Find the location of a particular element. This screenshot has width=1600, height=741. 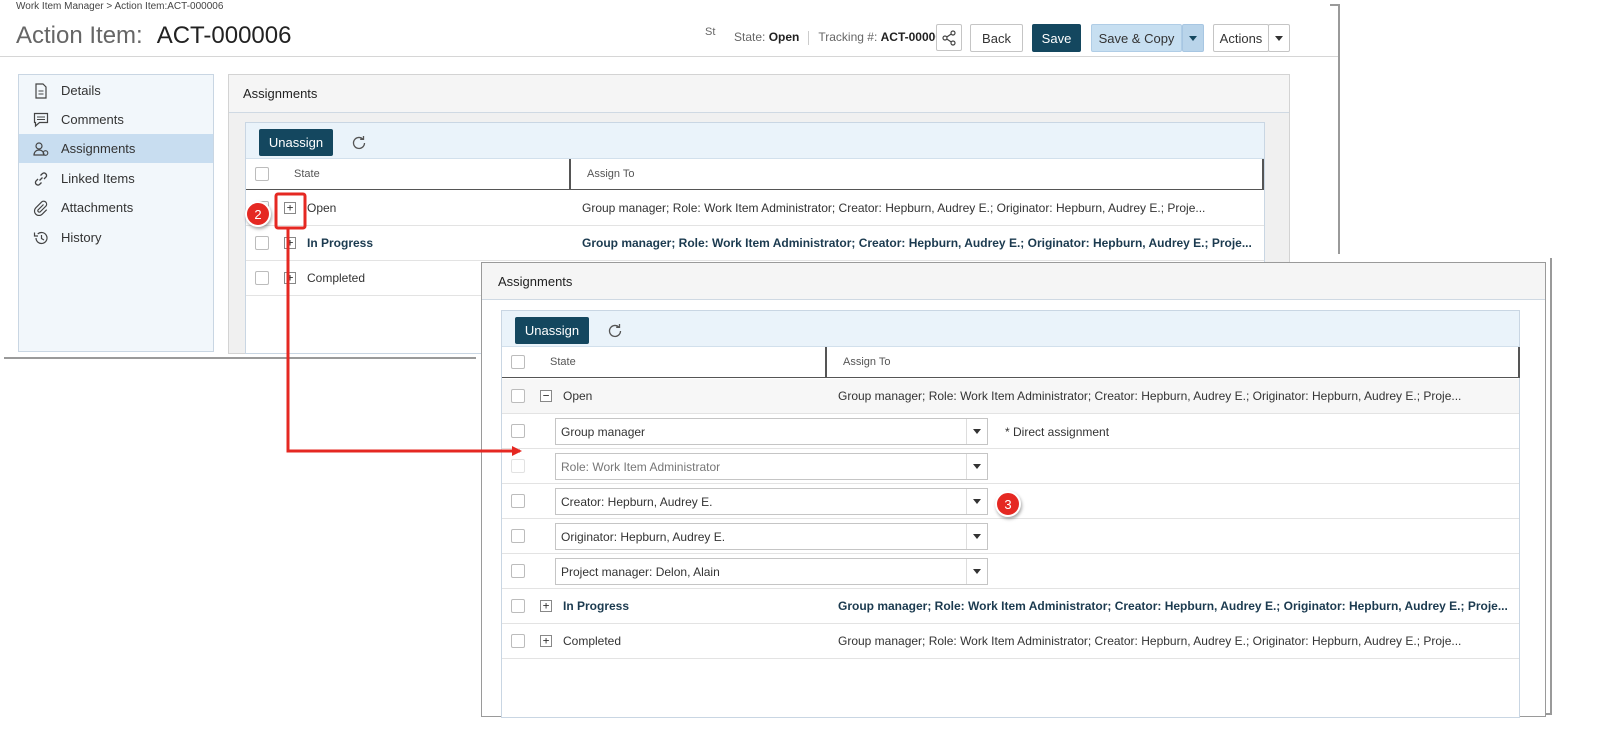

step-badge-2: 2 is located at coordinates (258, 214).